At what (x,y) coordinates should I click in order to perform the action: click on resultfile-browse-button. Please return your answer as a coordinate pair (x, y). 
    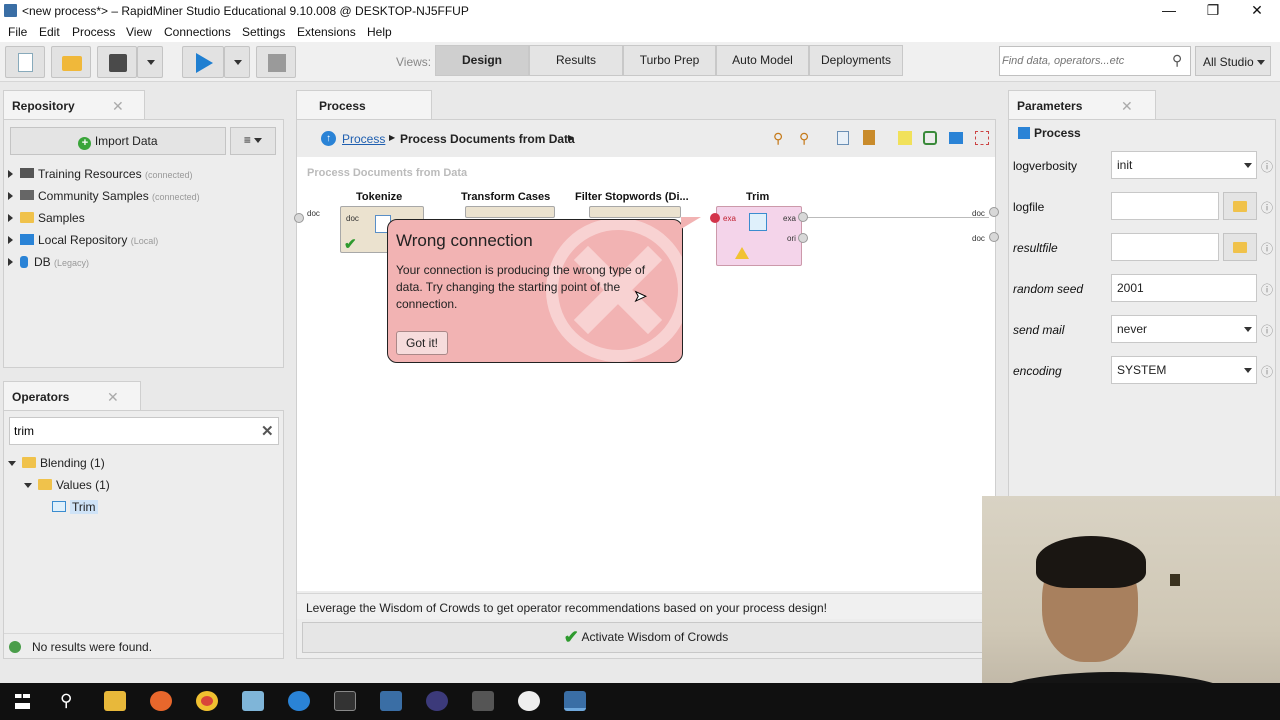
    Looking at the image, I should click on (1240, 247).